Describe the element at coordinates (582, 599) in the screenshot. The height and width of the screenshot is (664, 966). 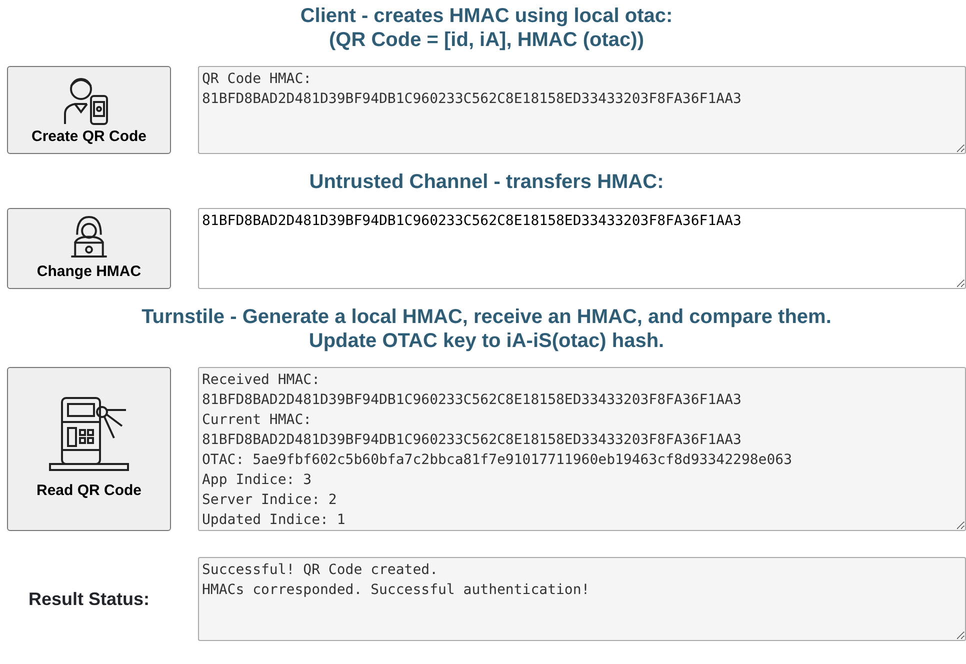
I see `text-area: Successful! QR Code created. HMACs corresponded. Successful authentication!` at that location.